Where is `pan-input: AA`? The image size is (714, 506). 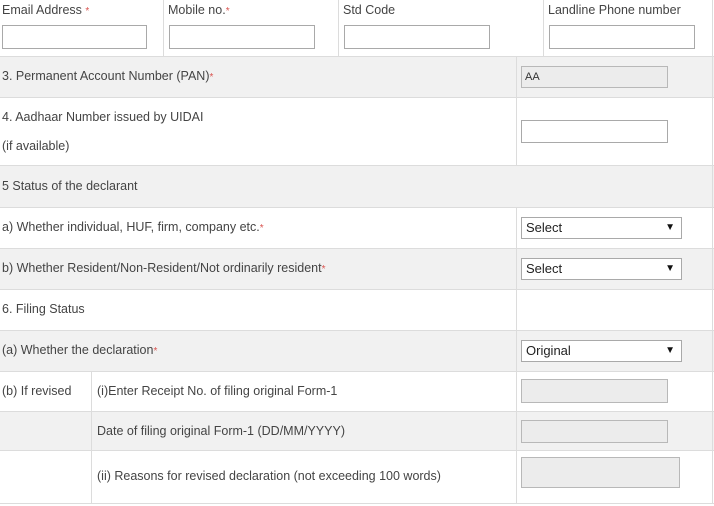
pan-input: AA is located at coordinates (594, 77).